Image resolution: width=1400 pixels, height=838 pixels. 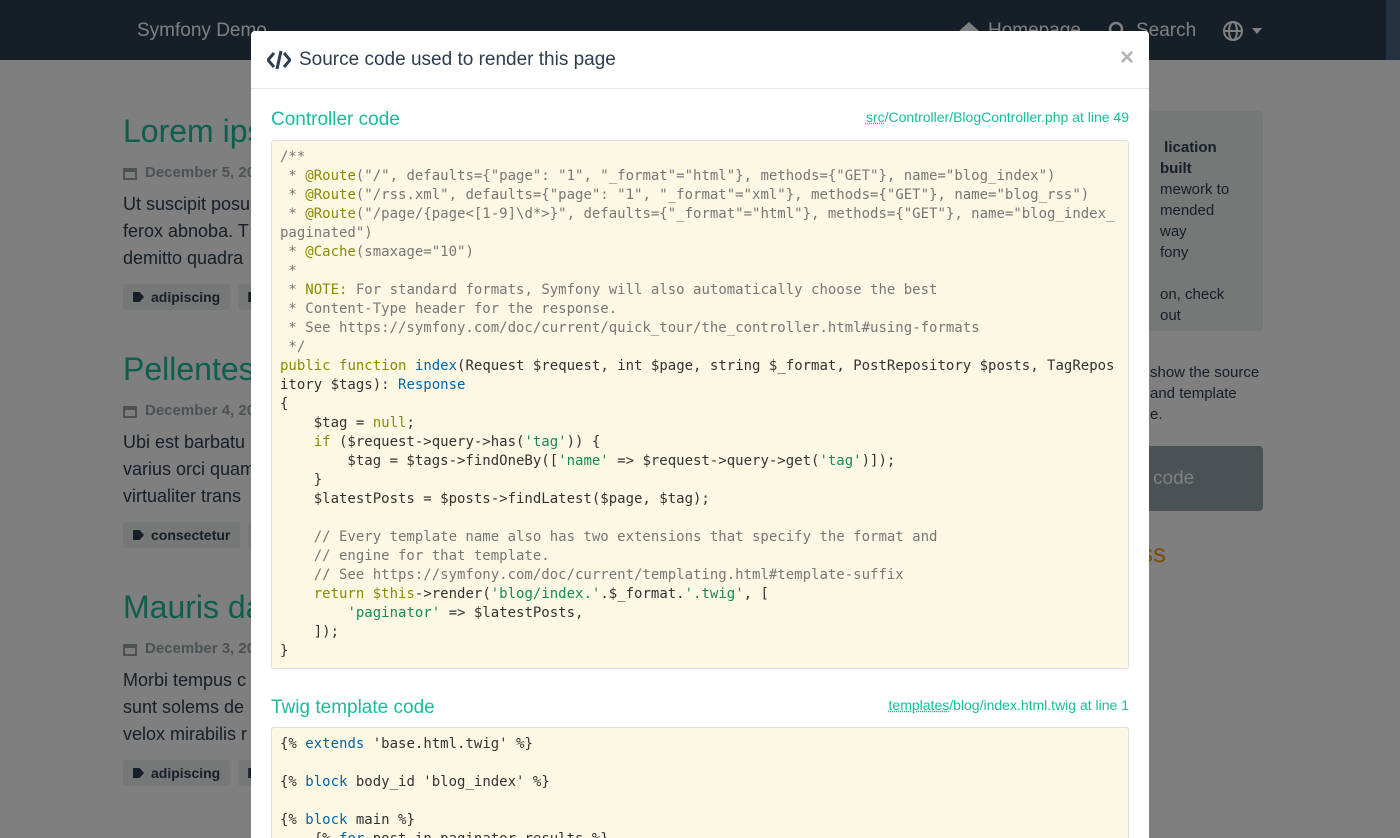 I want to click on controller-code-heading: Controller code, so click(x=335, y=119).